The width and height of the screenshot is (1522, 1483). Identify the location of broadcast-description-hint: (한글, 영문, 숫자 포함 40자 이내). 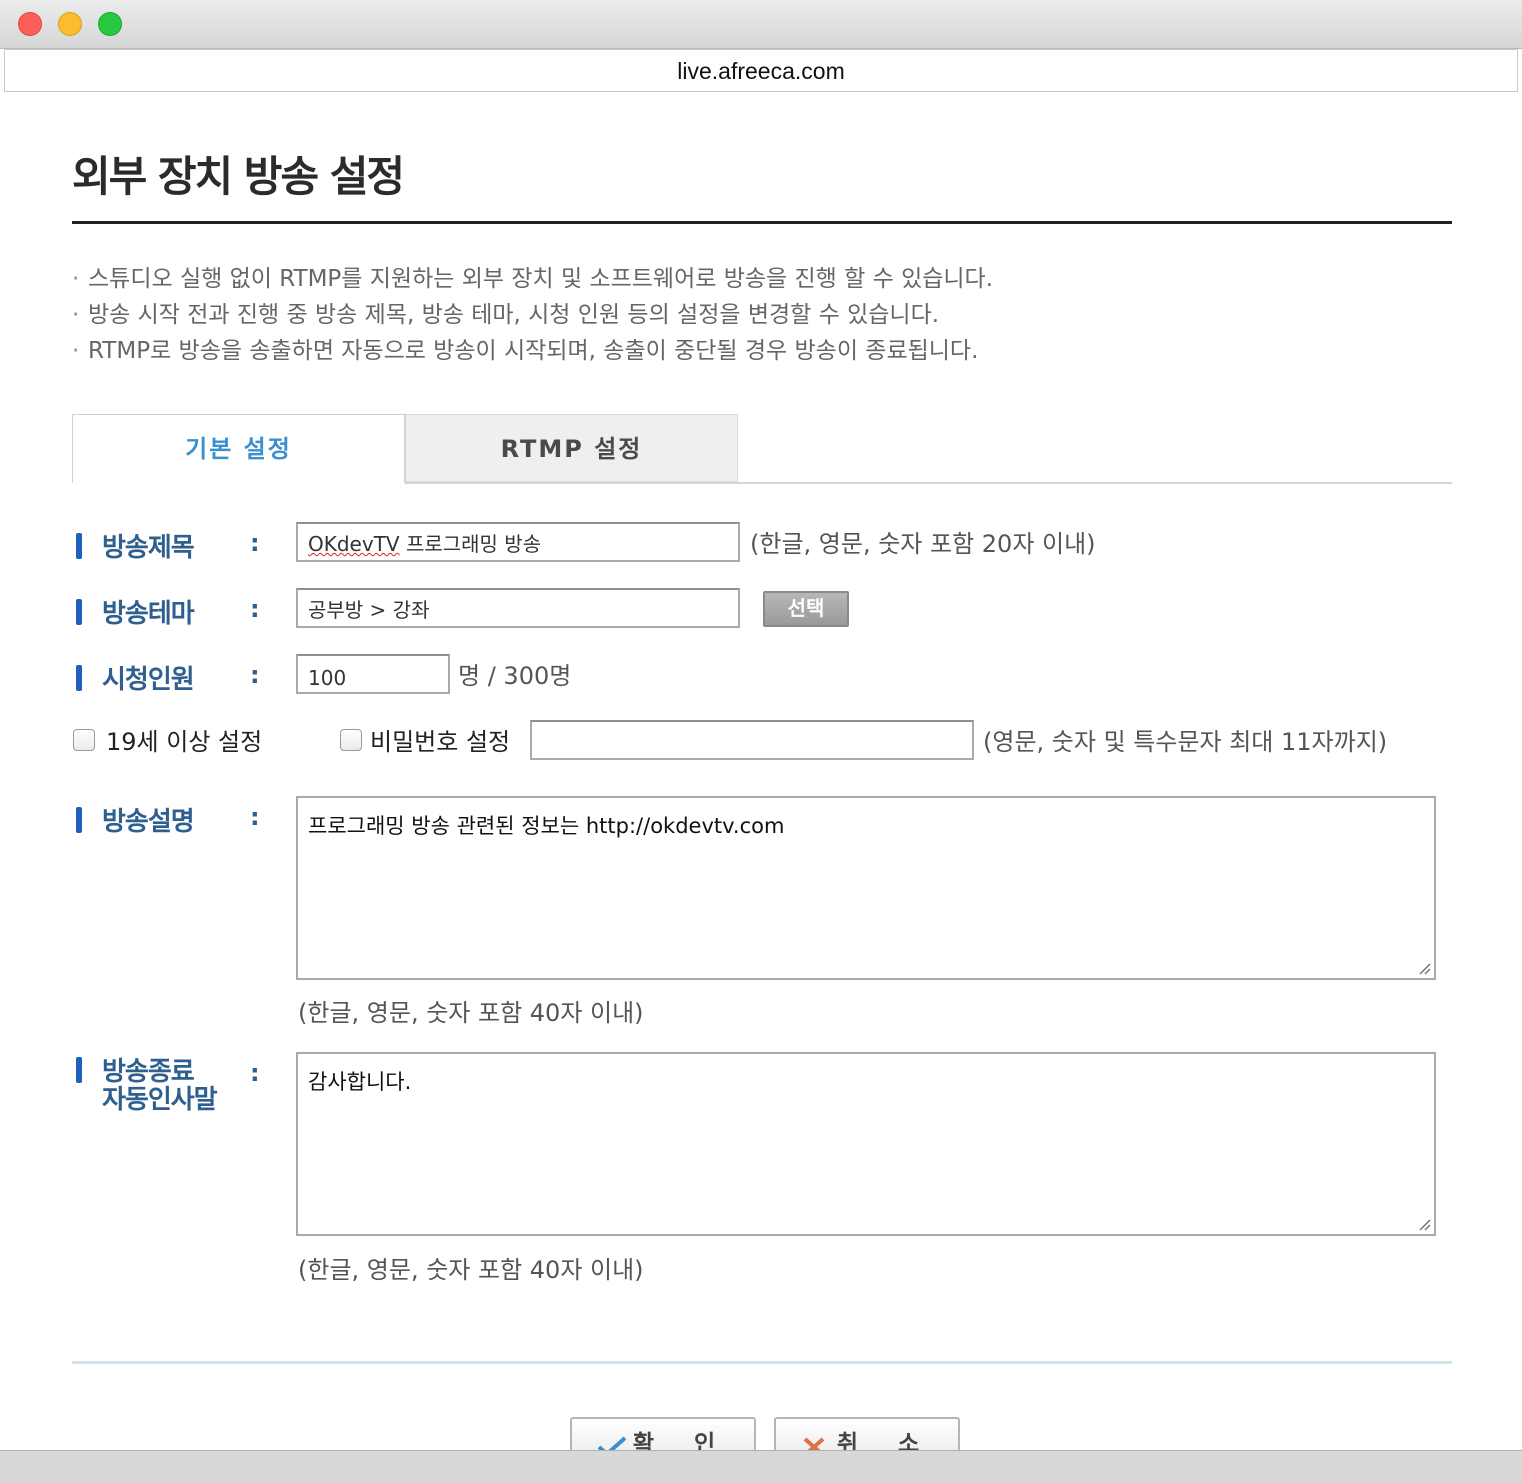
(471, 1013).